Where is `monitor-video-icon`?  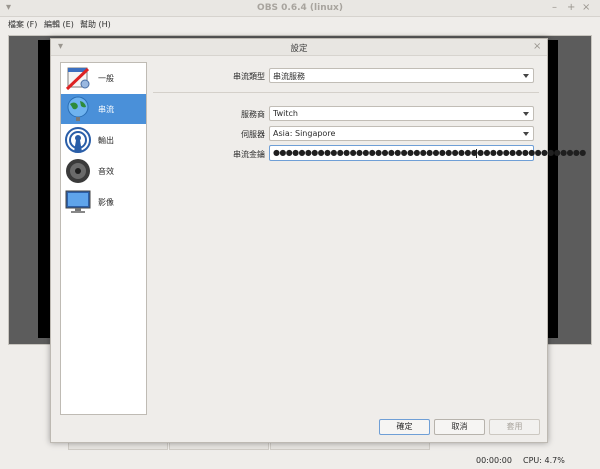 monitor-video-icon is located at coordinates (78, 201).